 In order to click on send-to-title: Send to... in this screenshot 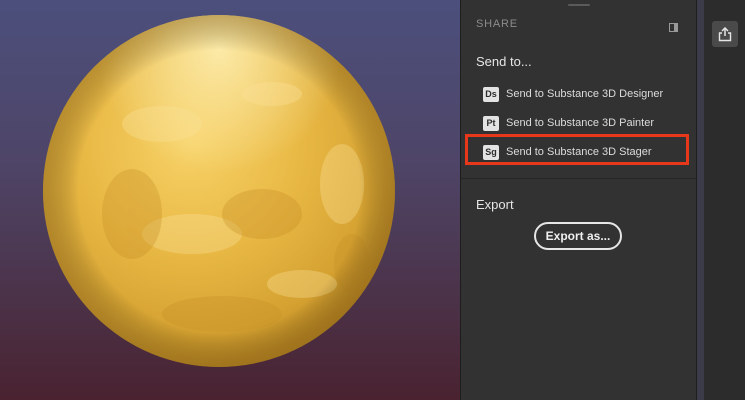, I will do `click(504, 61)`.